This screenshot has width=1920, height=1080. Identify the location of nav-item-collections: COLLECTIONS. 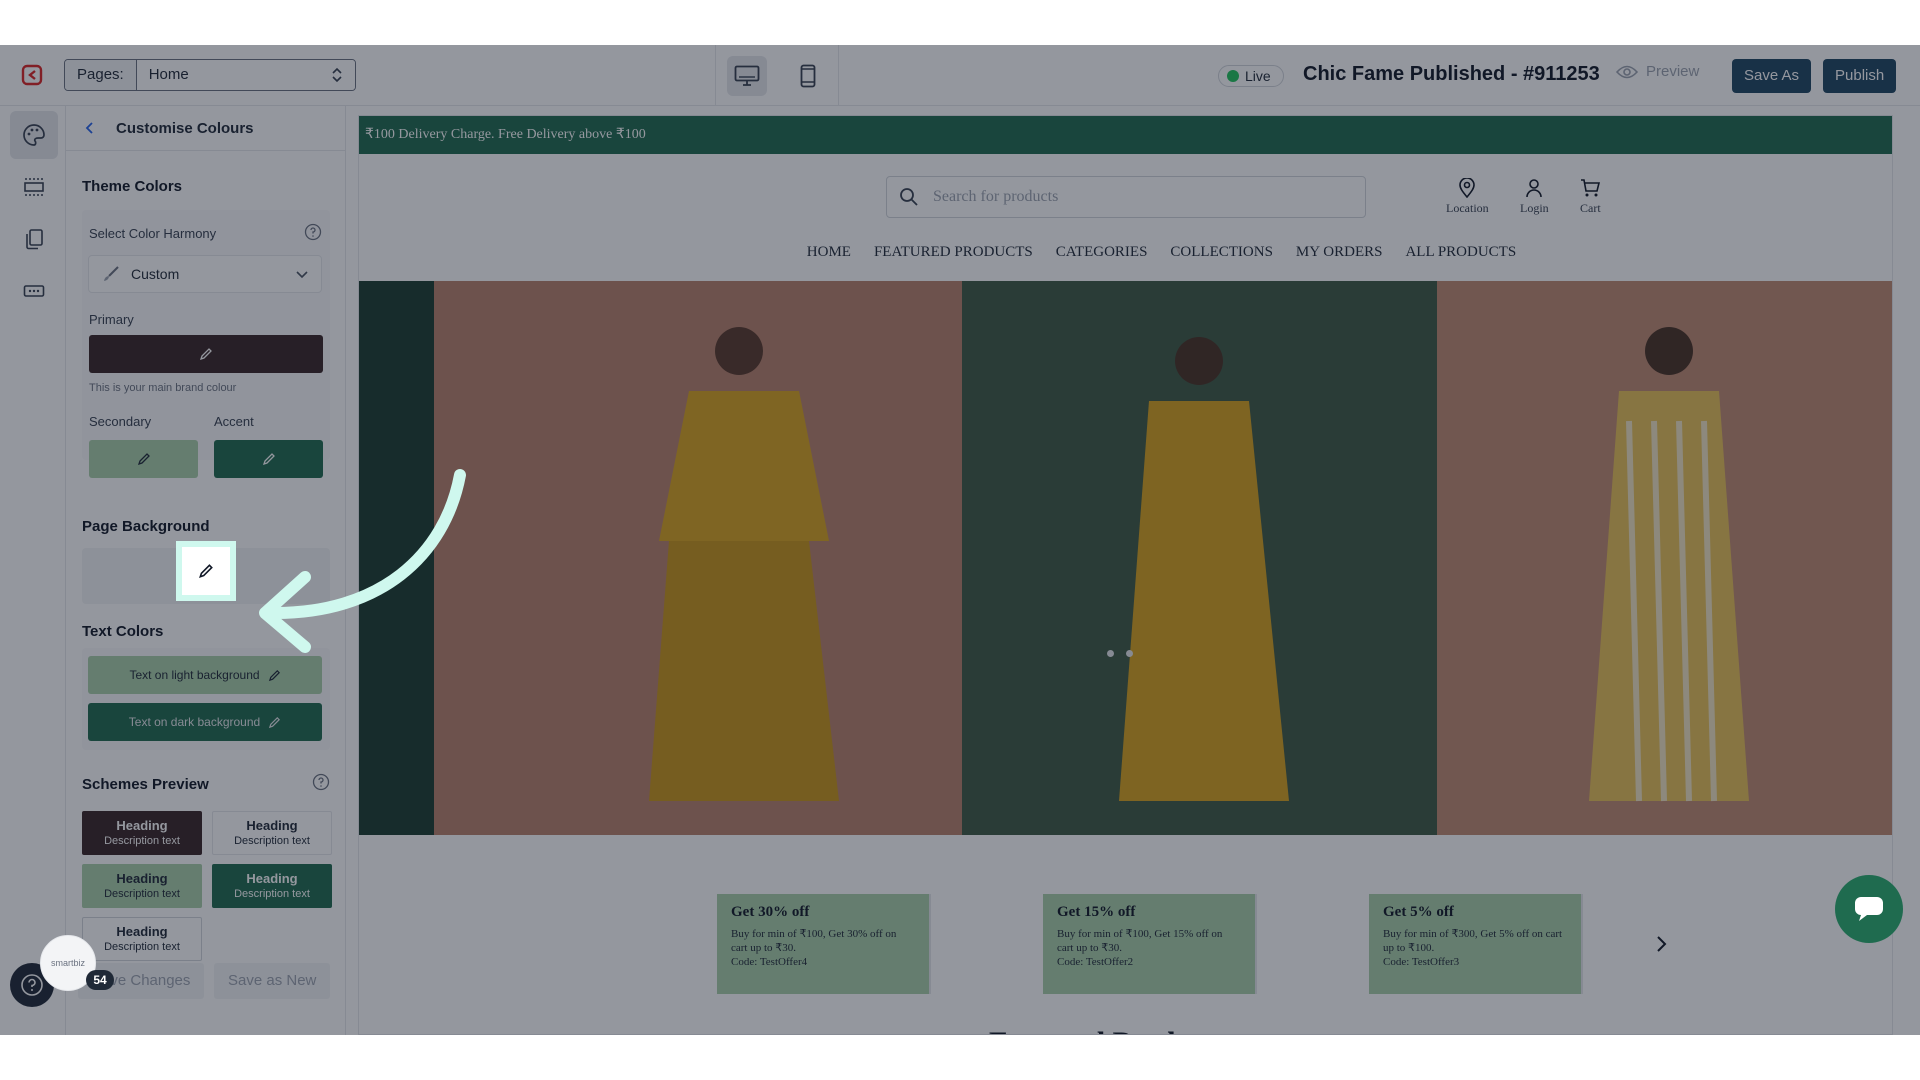
(1221, 252).